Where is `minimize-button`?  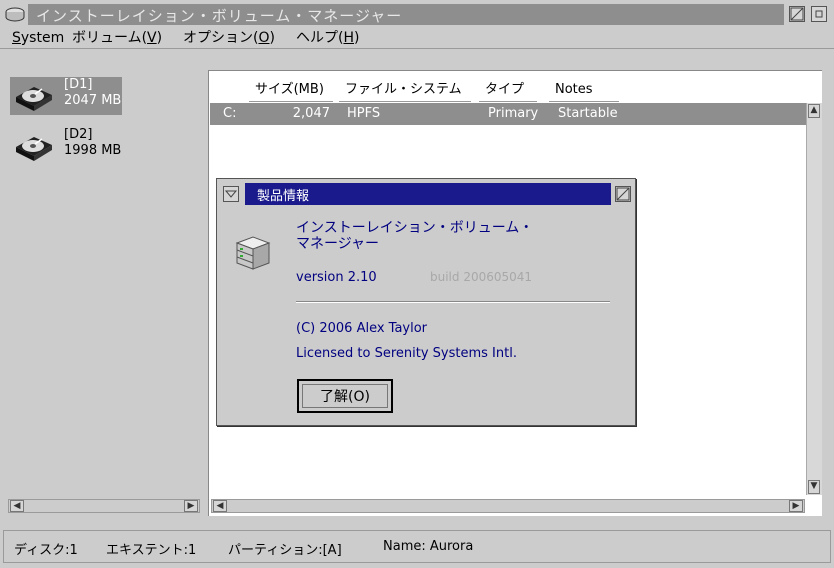 minimize-button is located at coordinates (797, 14).